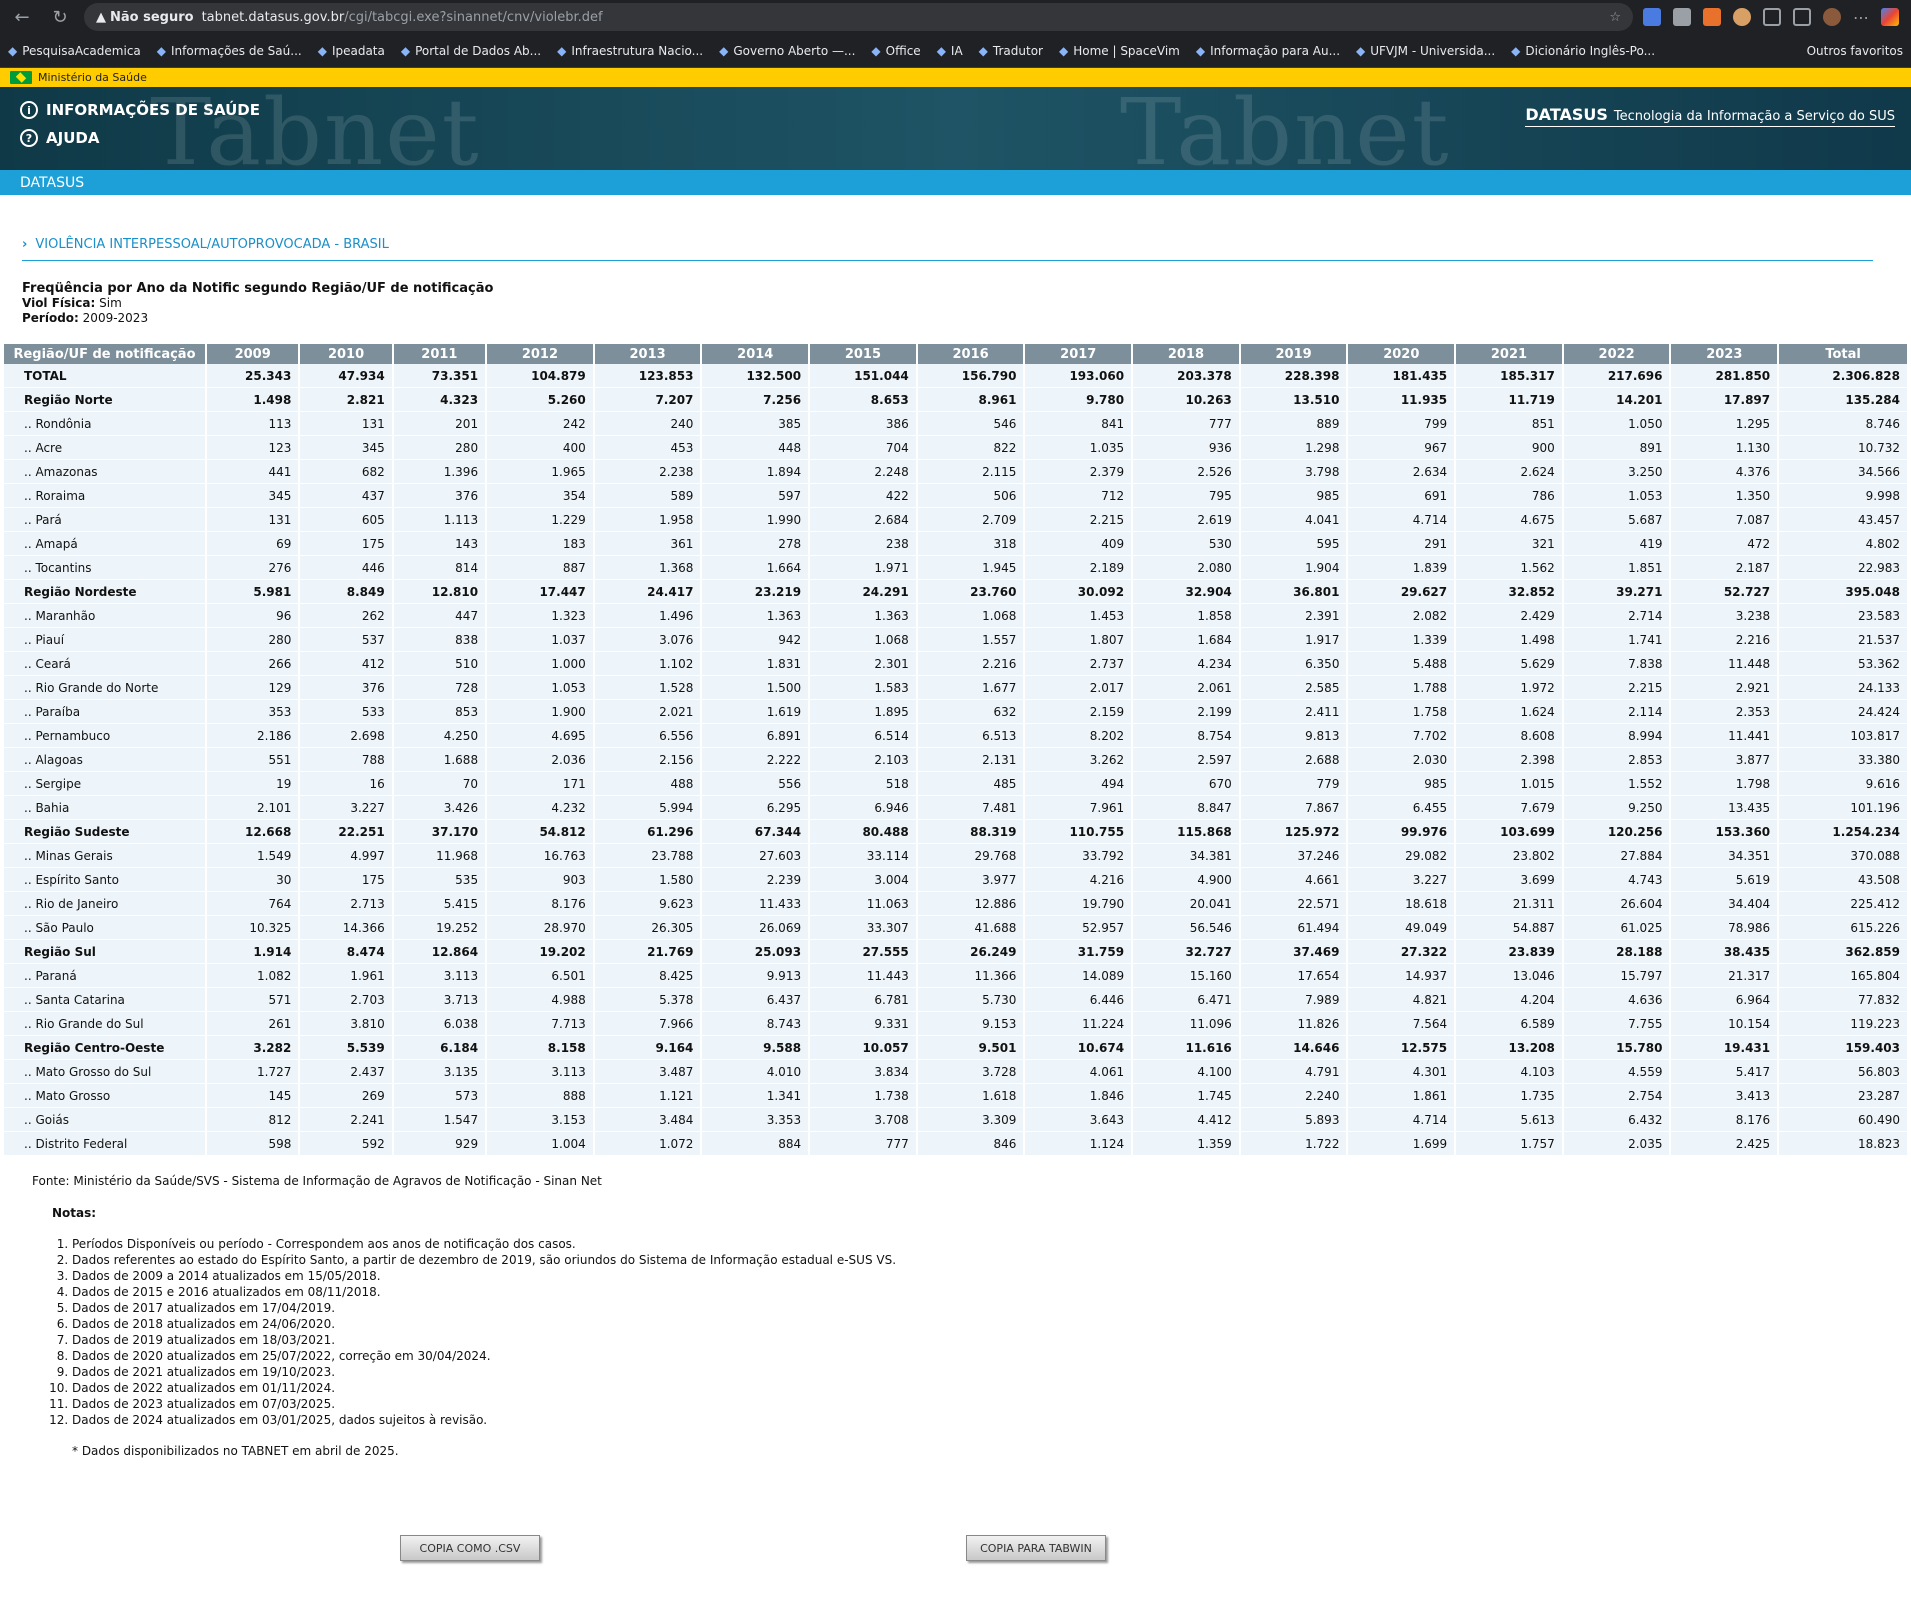 Image resolution: width=1911 pixels, height=1601 pixels. What do you see at coordinates (991, 1340) in the screenshot?
I see `note-item: Dados de 2019 atualizados em 18/03/2021.` at bounding box center [991, 1340].